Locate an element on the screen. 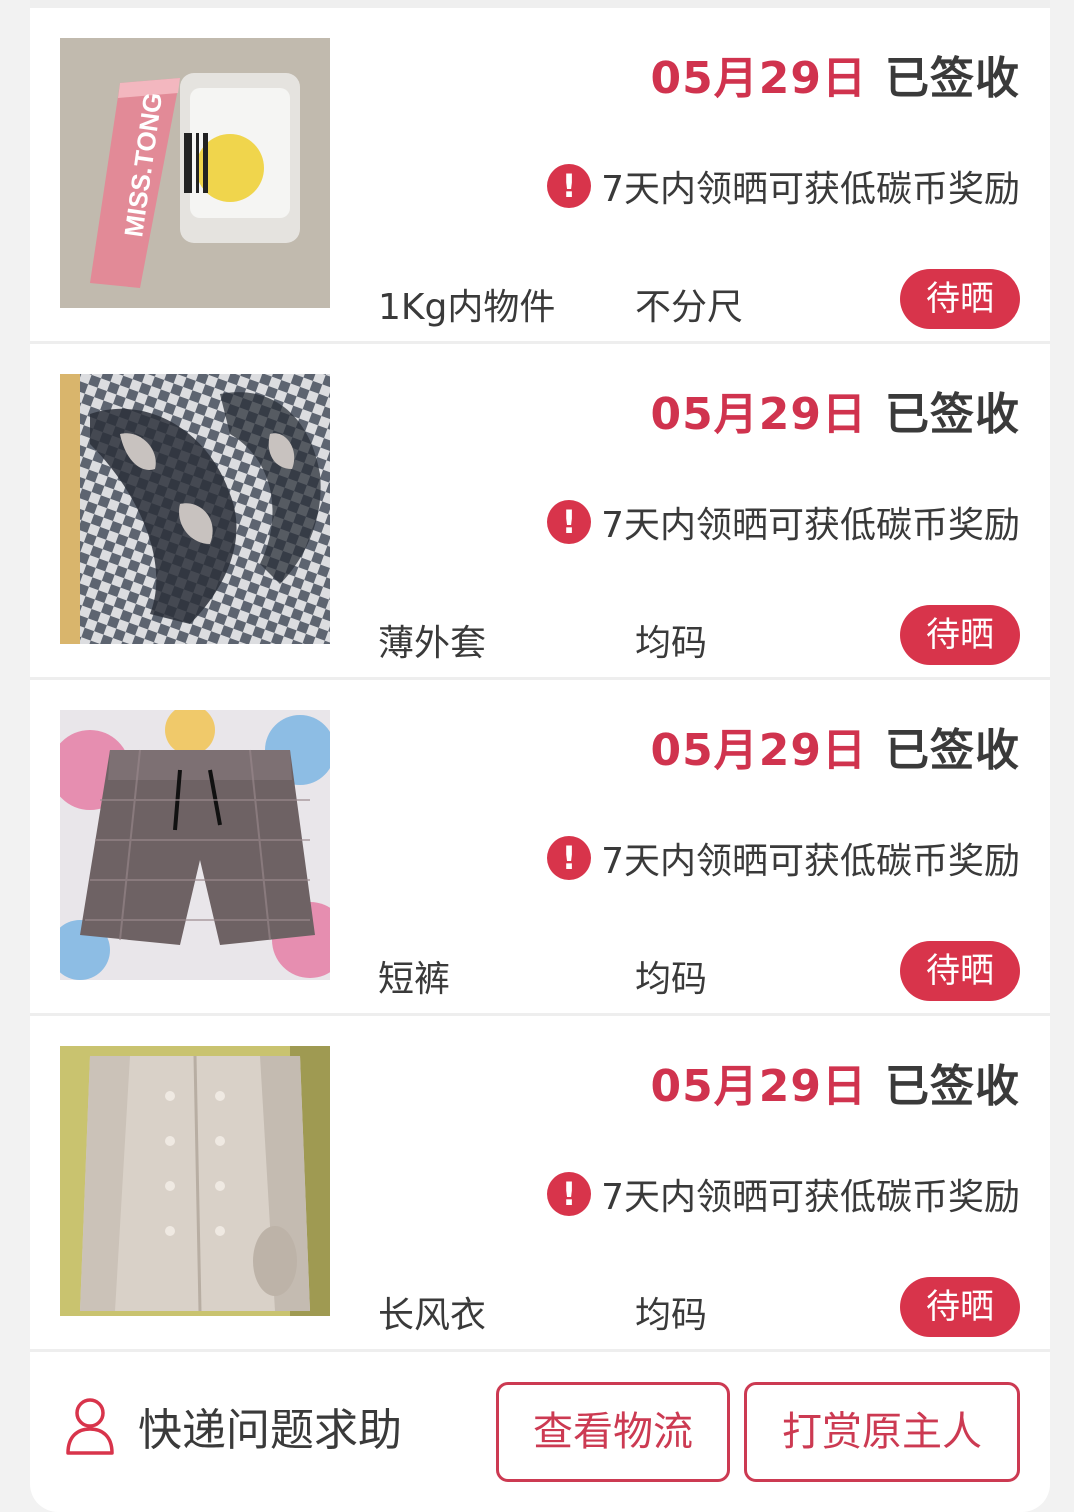 This screenshot has height=1512, width=1074. courier-help-label: 快递问题求助 is located at coordinates (270, 1430).